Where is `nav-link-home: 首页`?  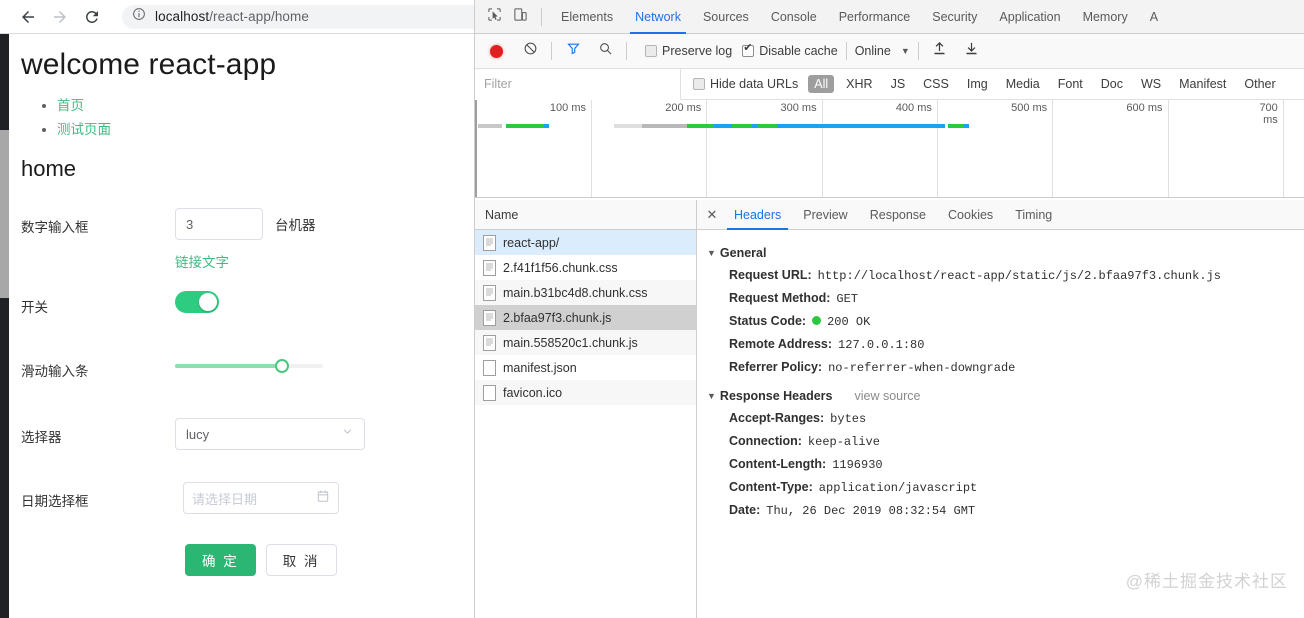 nav-link-home: 首页 is located at coordinates (70, 105).